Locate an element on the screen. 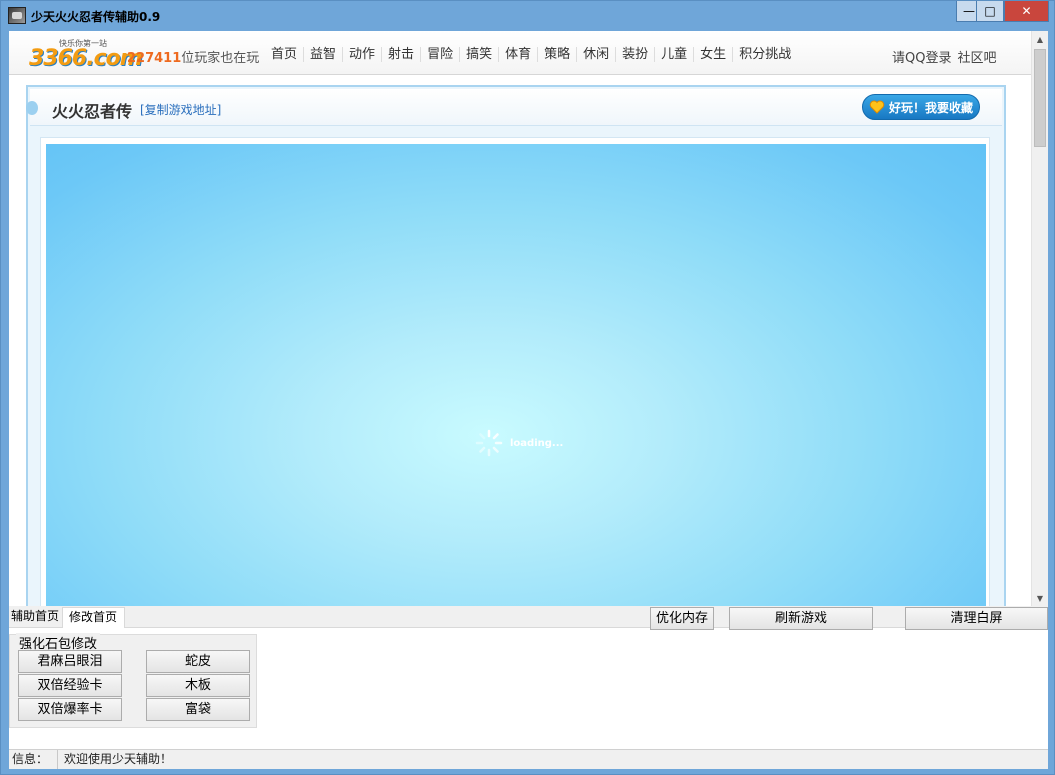  close-icon: ✕ is located at coordinates (1026, 11).